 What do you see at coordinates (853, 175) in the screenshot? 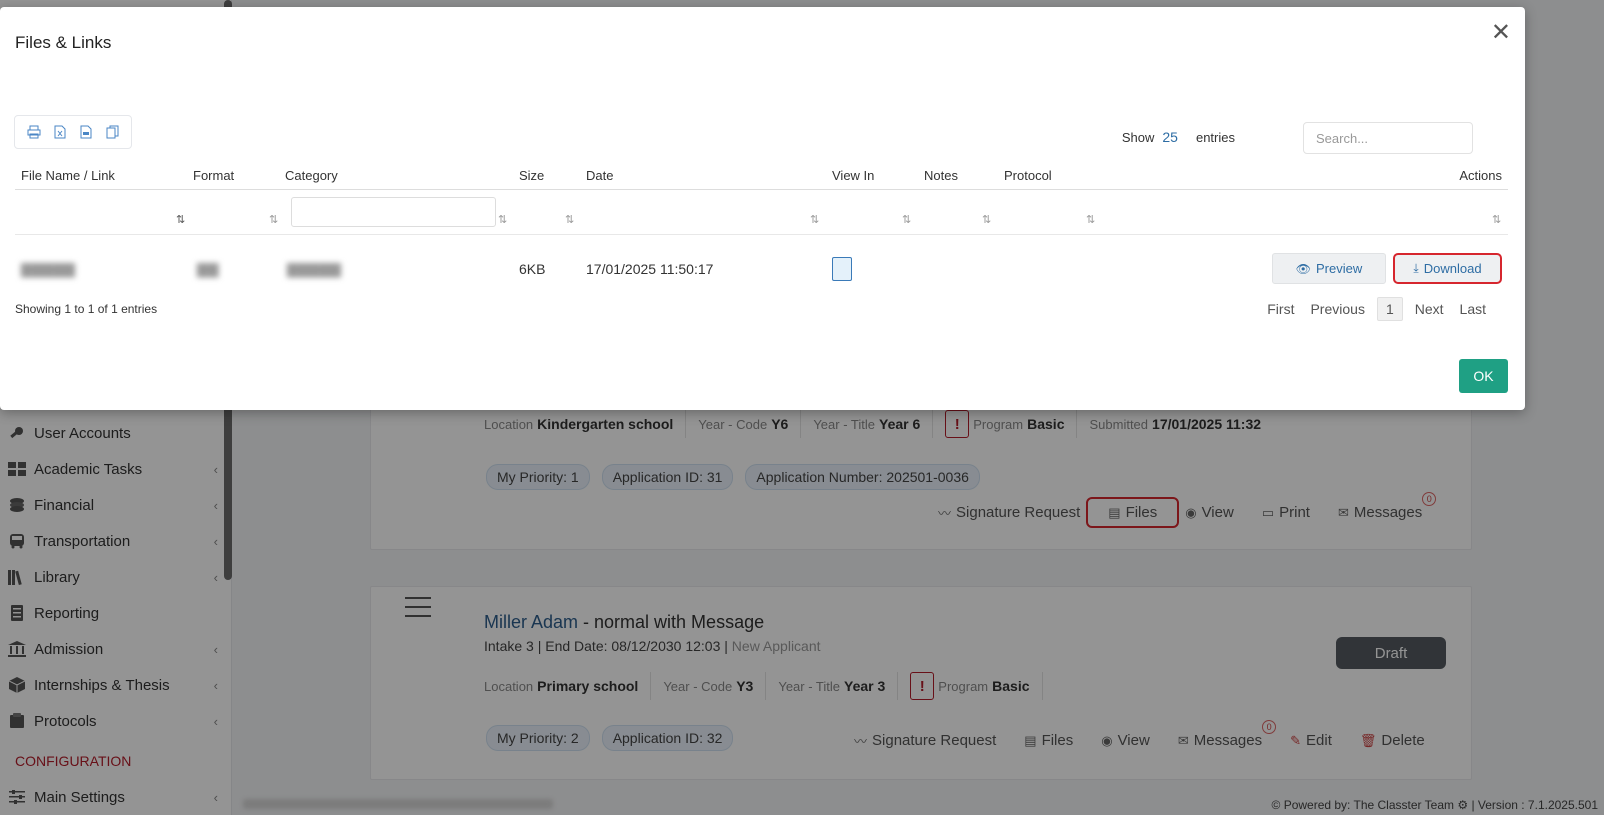
I see `column-view-in: View In` at bounding box center [853, 175].